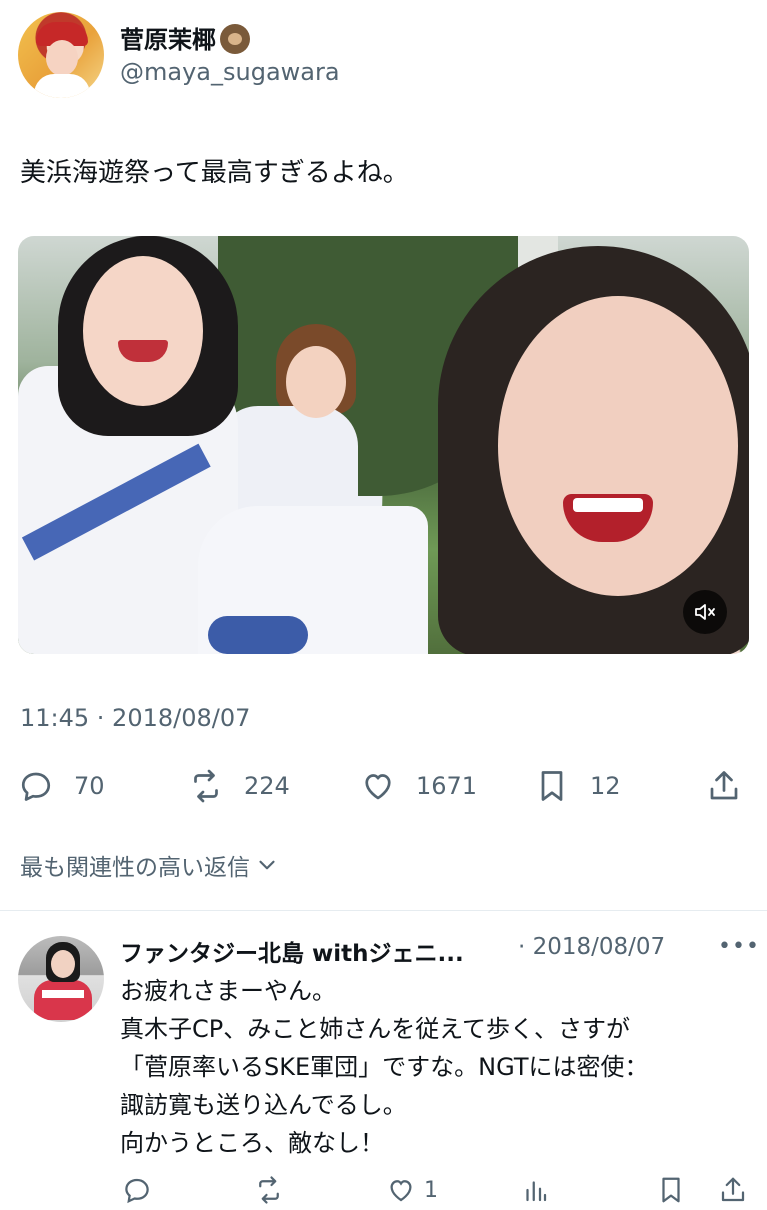  I want to click on tweet-text: 美浜海遊祭って最高すぎるよね。, so click(214, 173).